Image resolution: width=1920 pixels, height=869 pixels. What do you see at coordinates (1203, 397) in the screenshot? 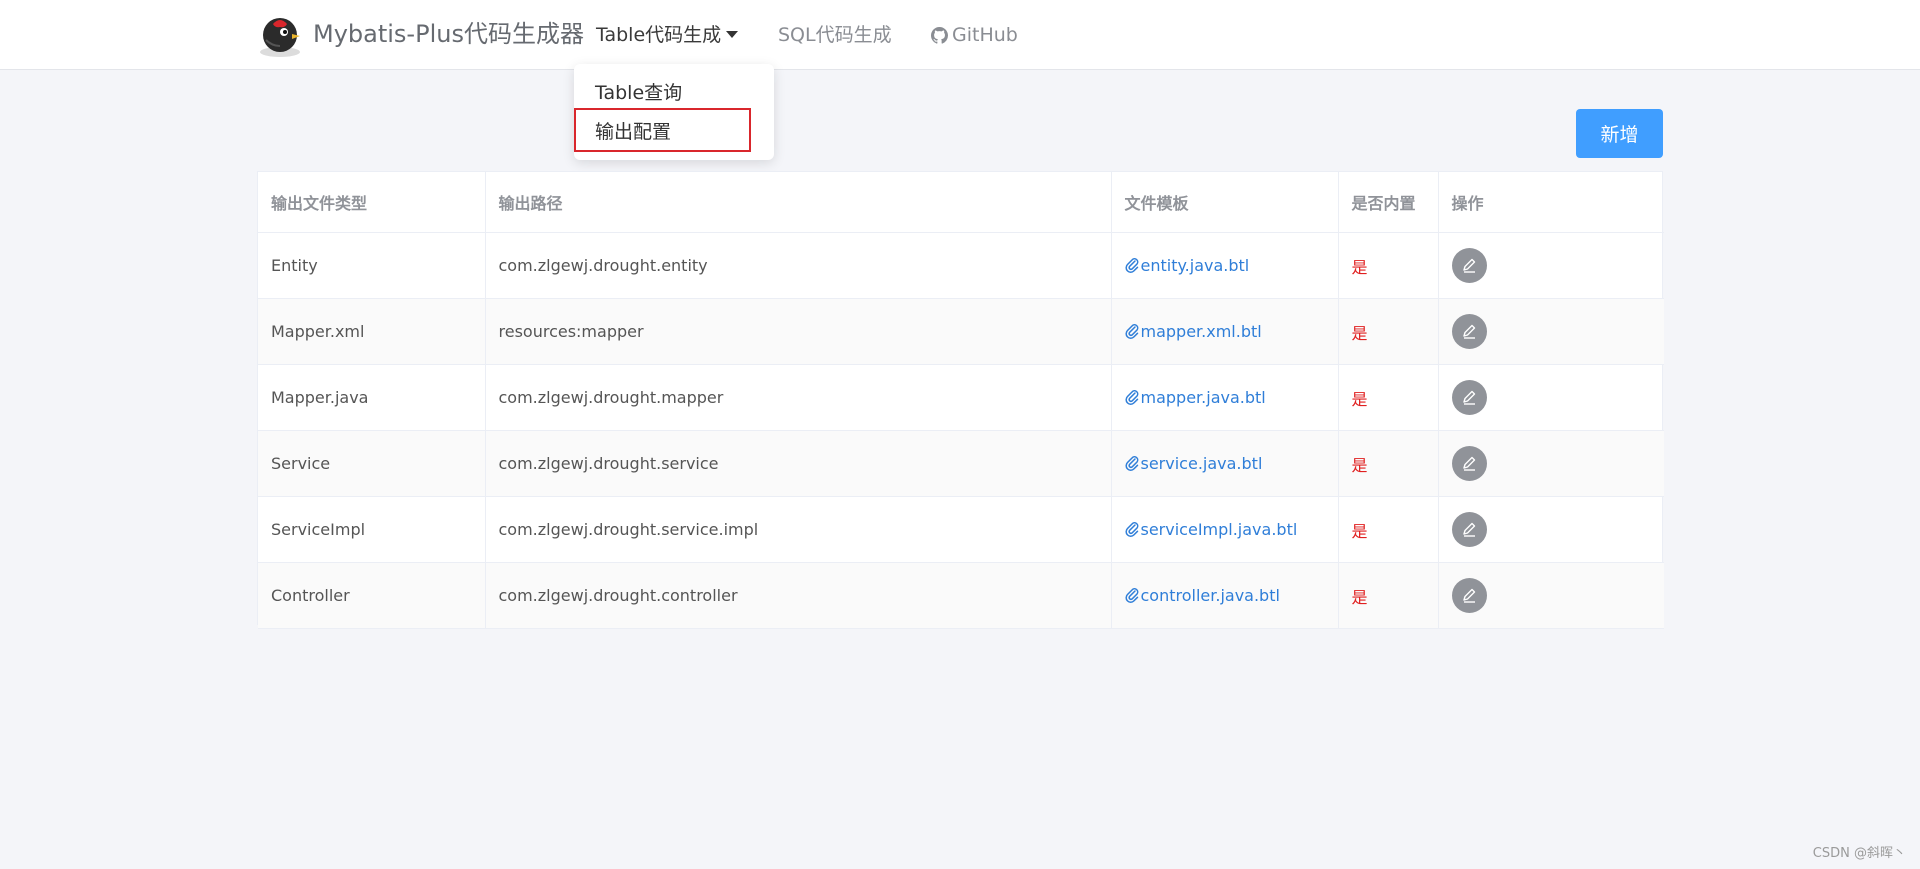
I see `template-link-label: mapper.java.btl` at bounding box center [1203, 397].